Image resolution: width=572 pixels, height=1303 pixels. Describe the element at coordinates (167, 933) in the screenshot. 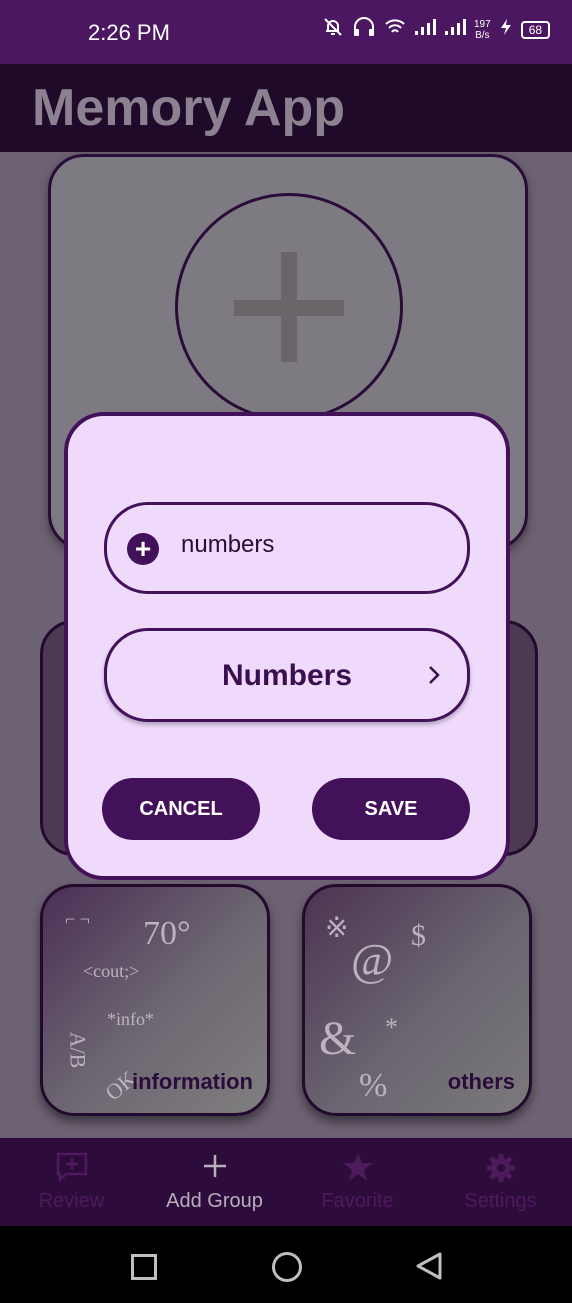

I see `decorative-text: 70°` at that location.